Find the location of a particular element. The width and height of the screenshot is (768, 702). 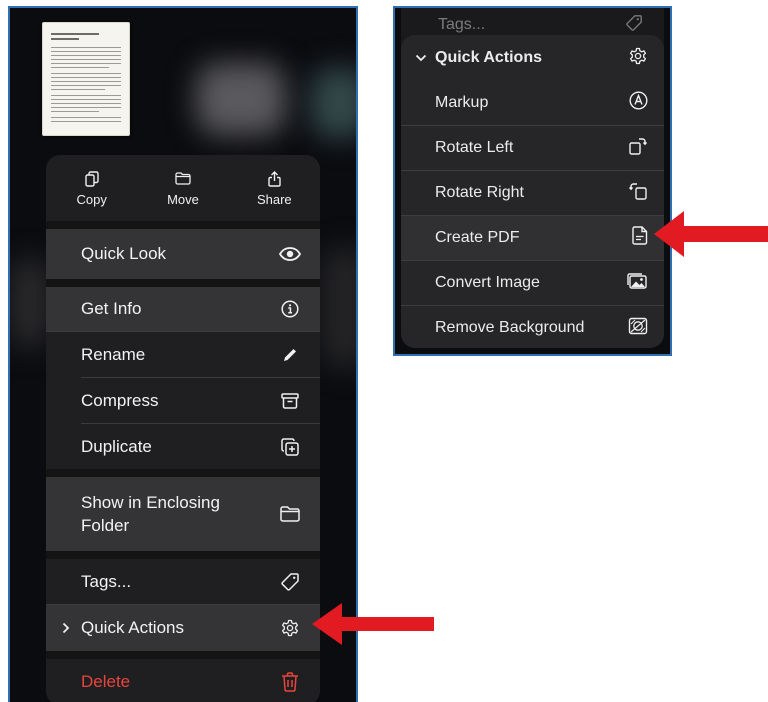

pdf-icon is located at coordinates (640, 238).